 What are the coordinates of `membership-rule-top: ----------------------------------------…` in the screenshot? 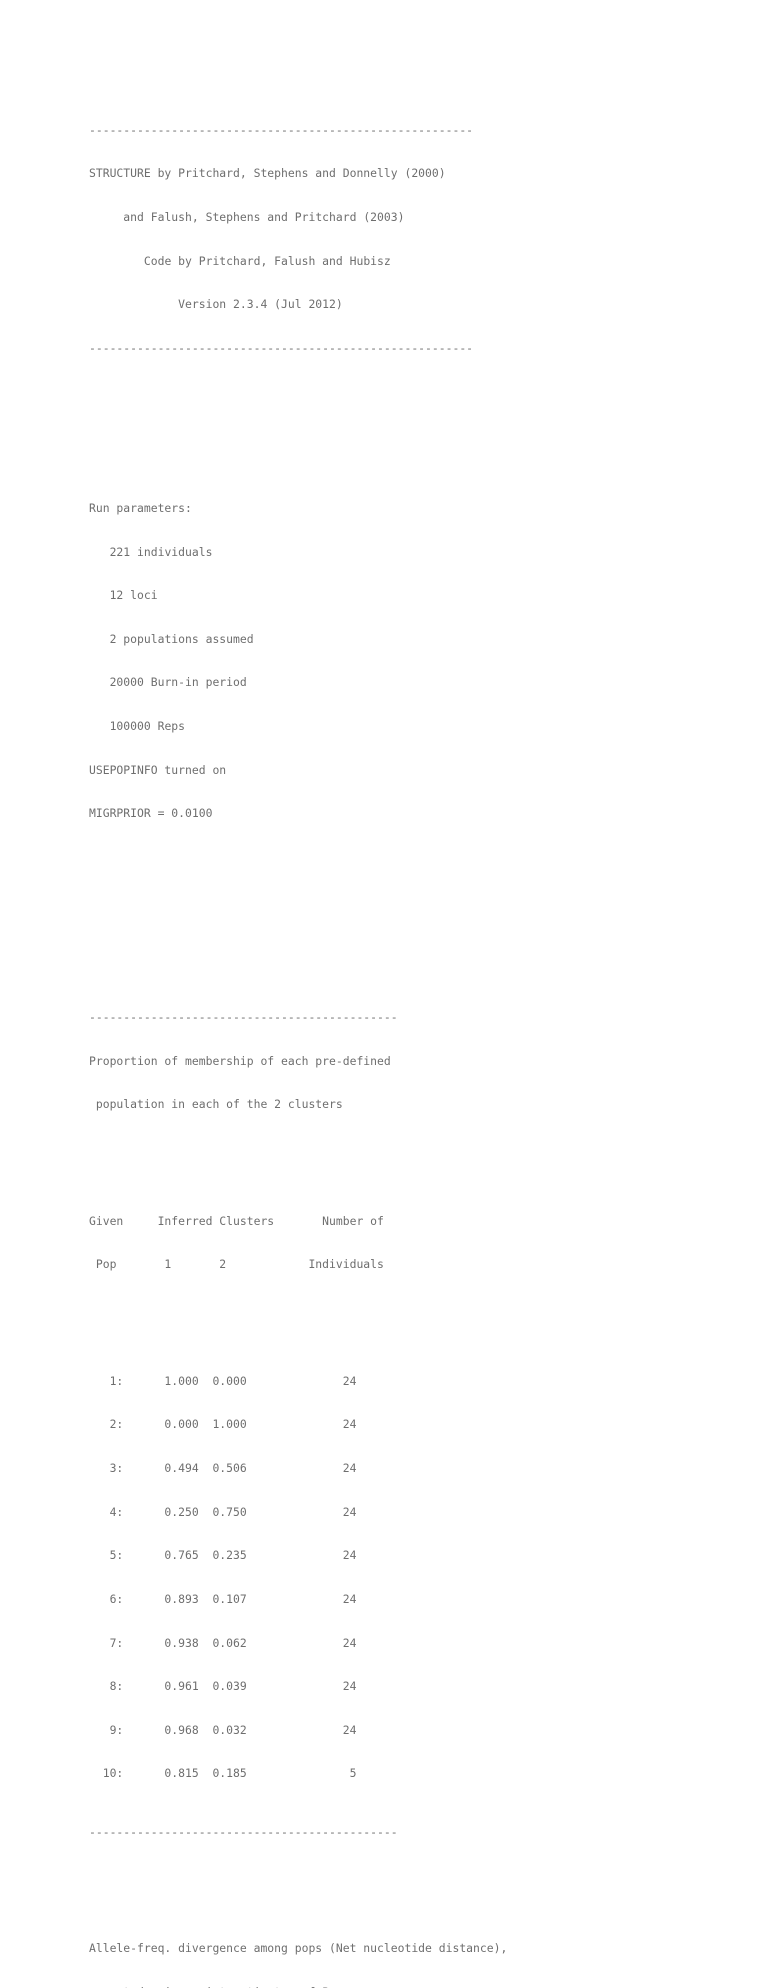 It's located at (243, 1017).